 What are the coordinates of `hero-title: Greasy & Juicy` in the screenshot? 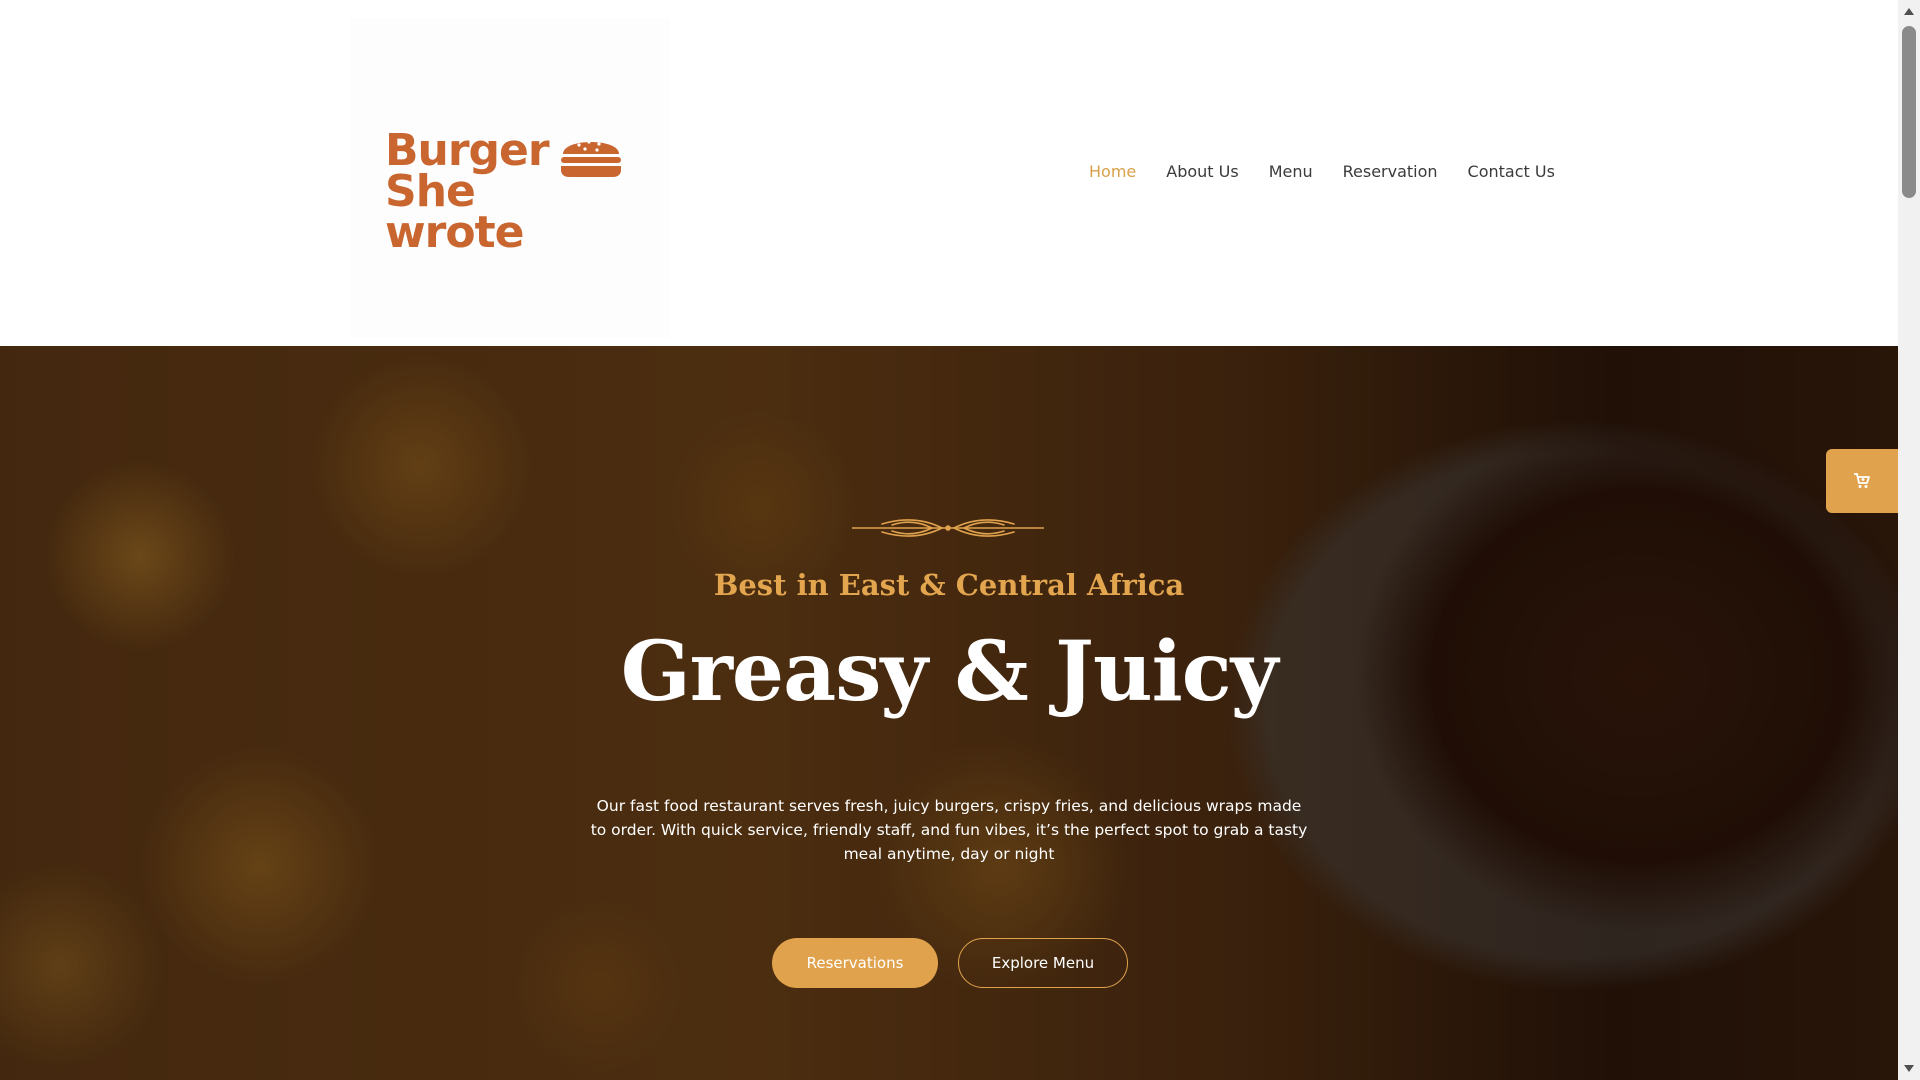 It's located at (949, 672).